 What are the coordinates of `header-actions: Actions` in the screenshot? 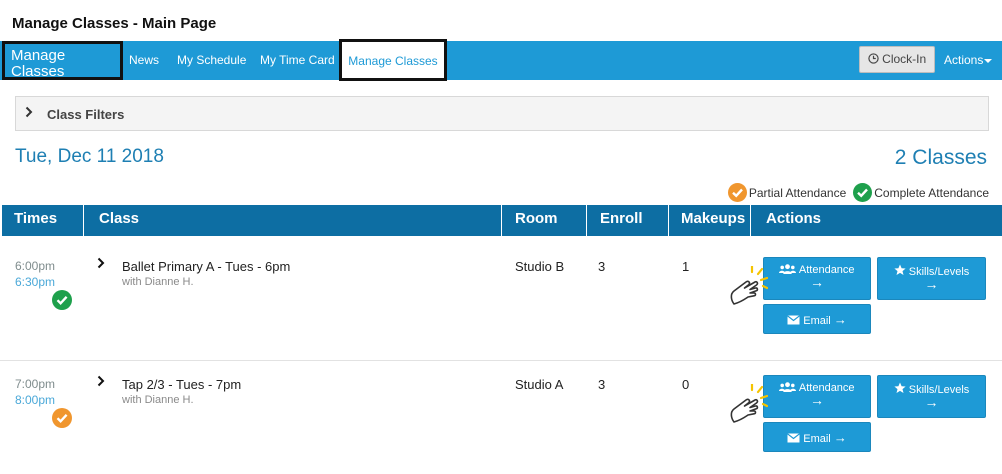 It's located at (876, 220).